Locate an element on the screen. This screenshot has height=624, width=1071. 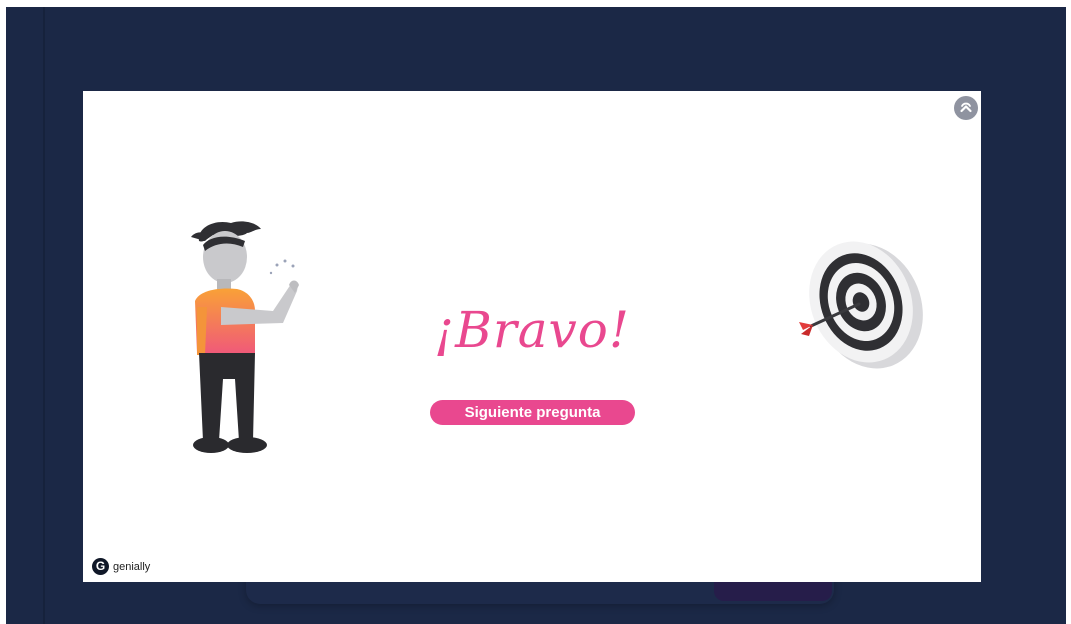
brand-name: genially is located at coordinates (132, 566).